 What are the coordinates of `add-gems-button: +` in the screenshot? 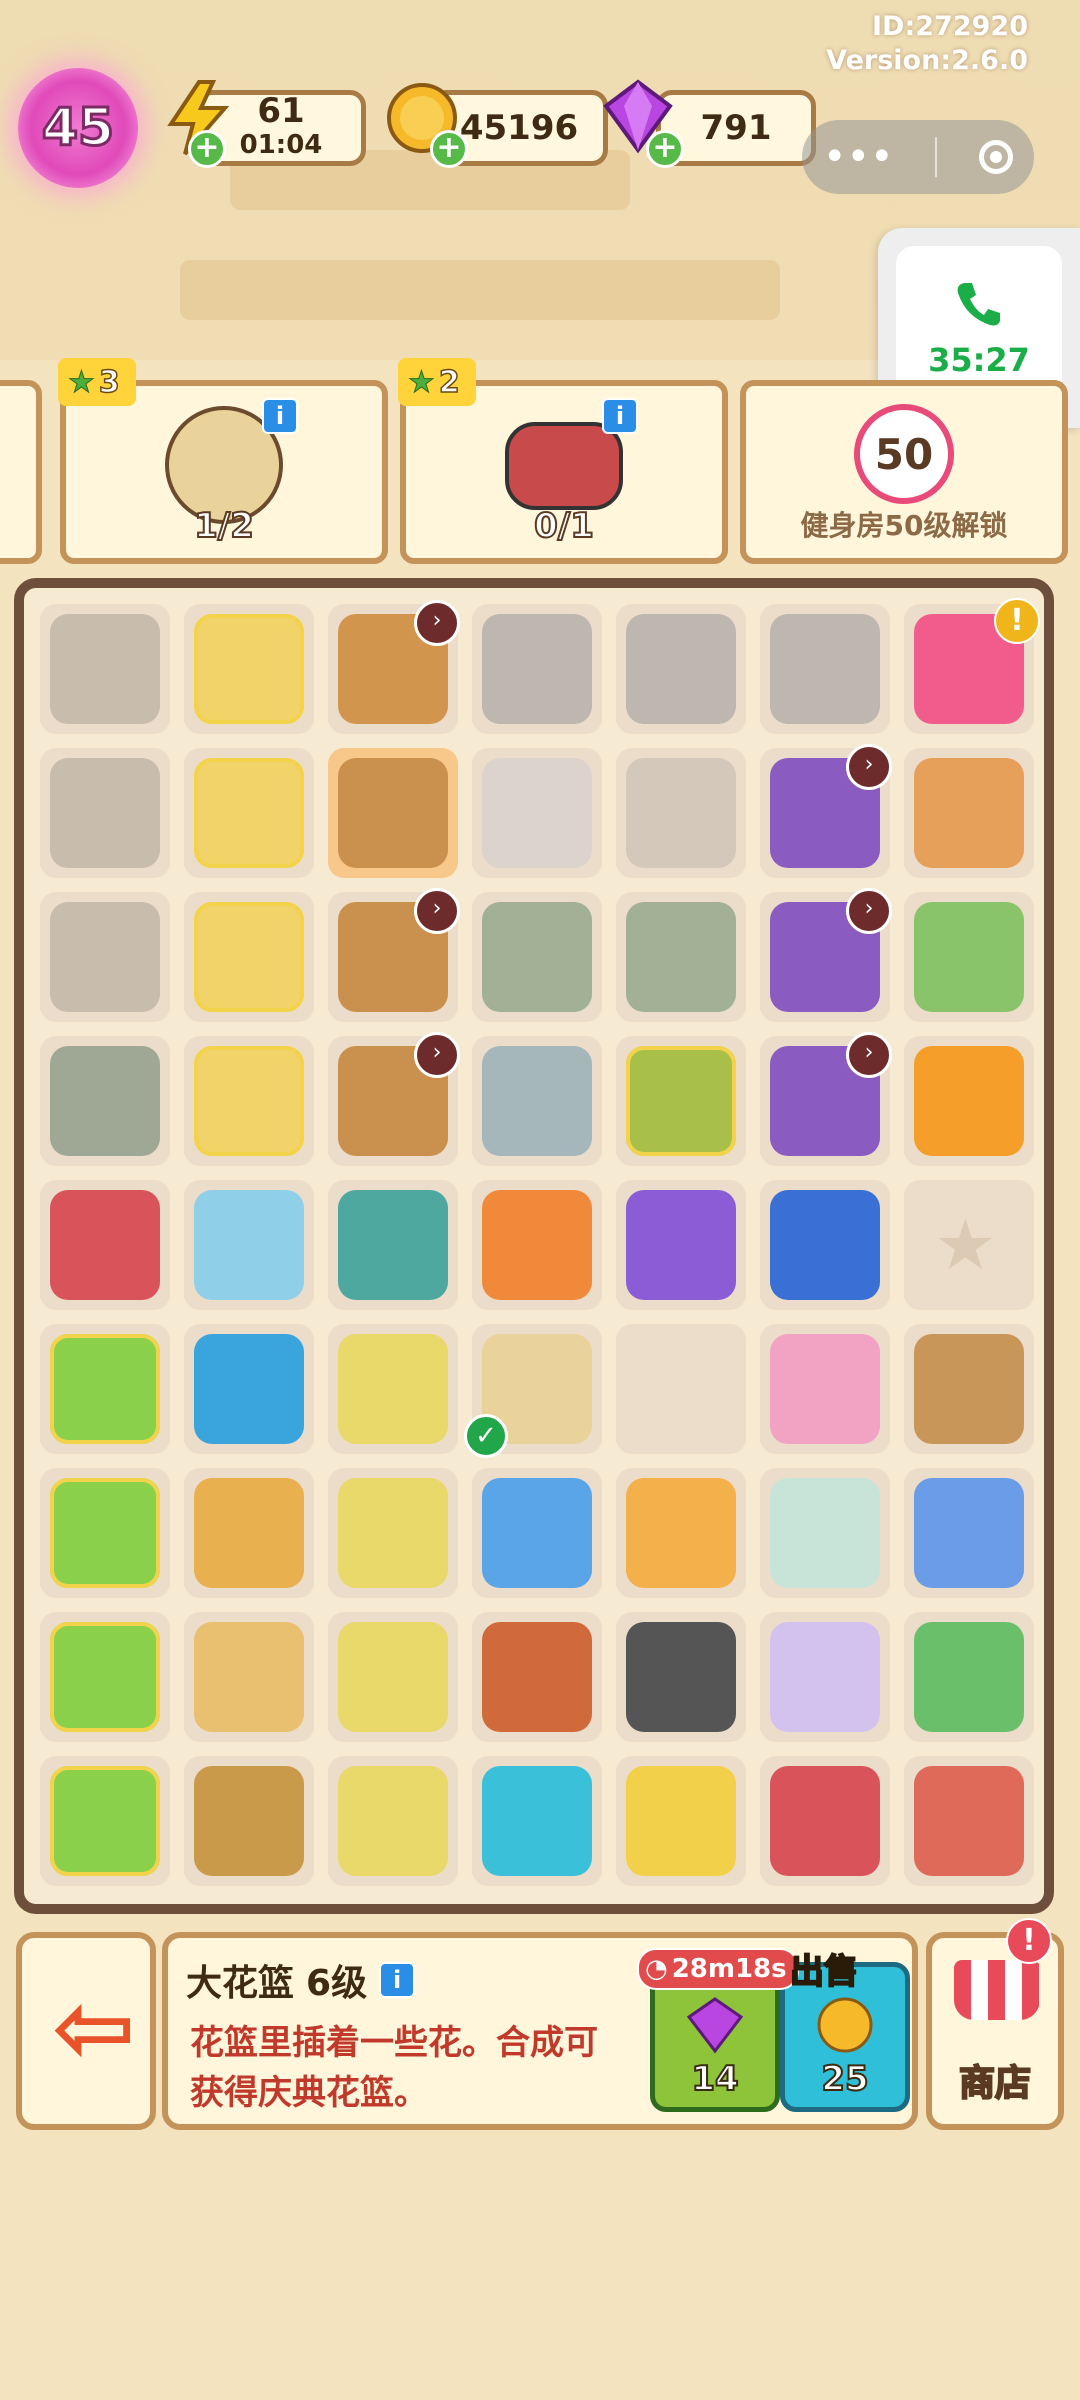 It's located at (665, 149).